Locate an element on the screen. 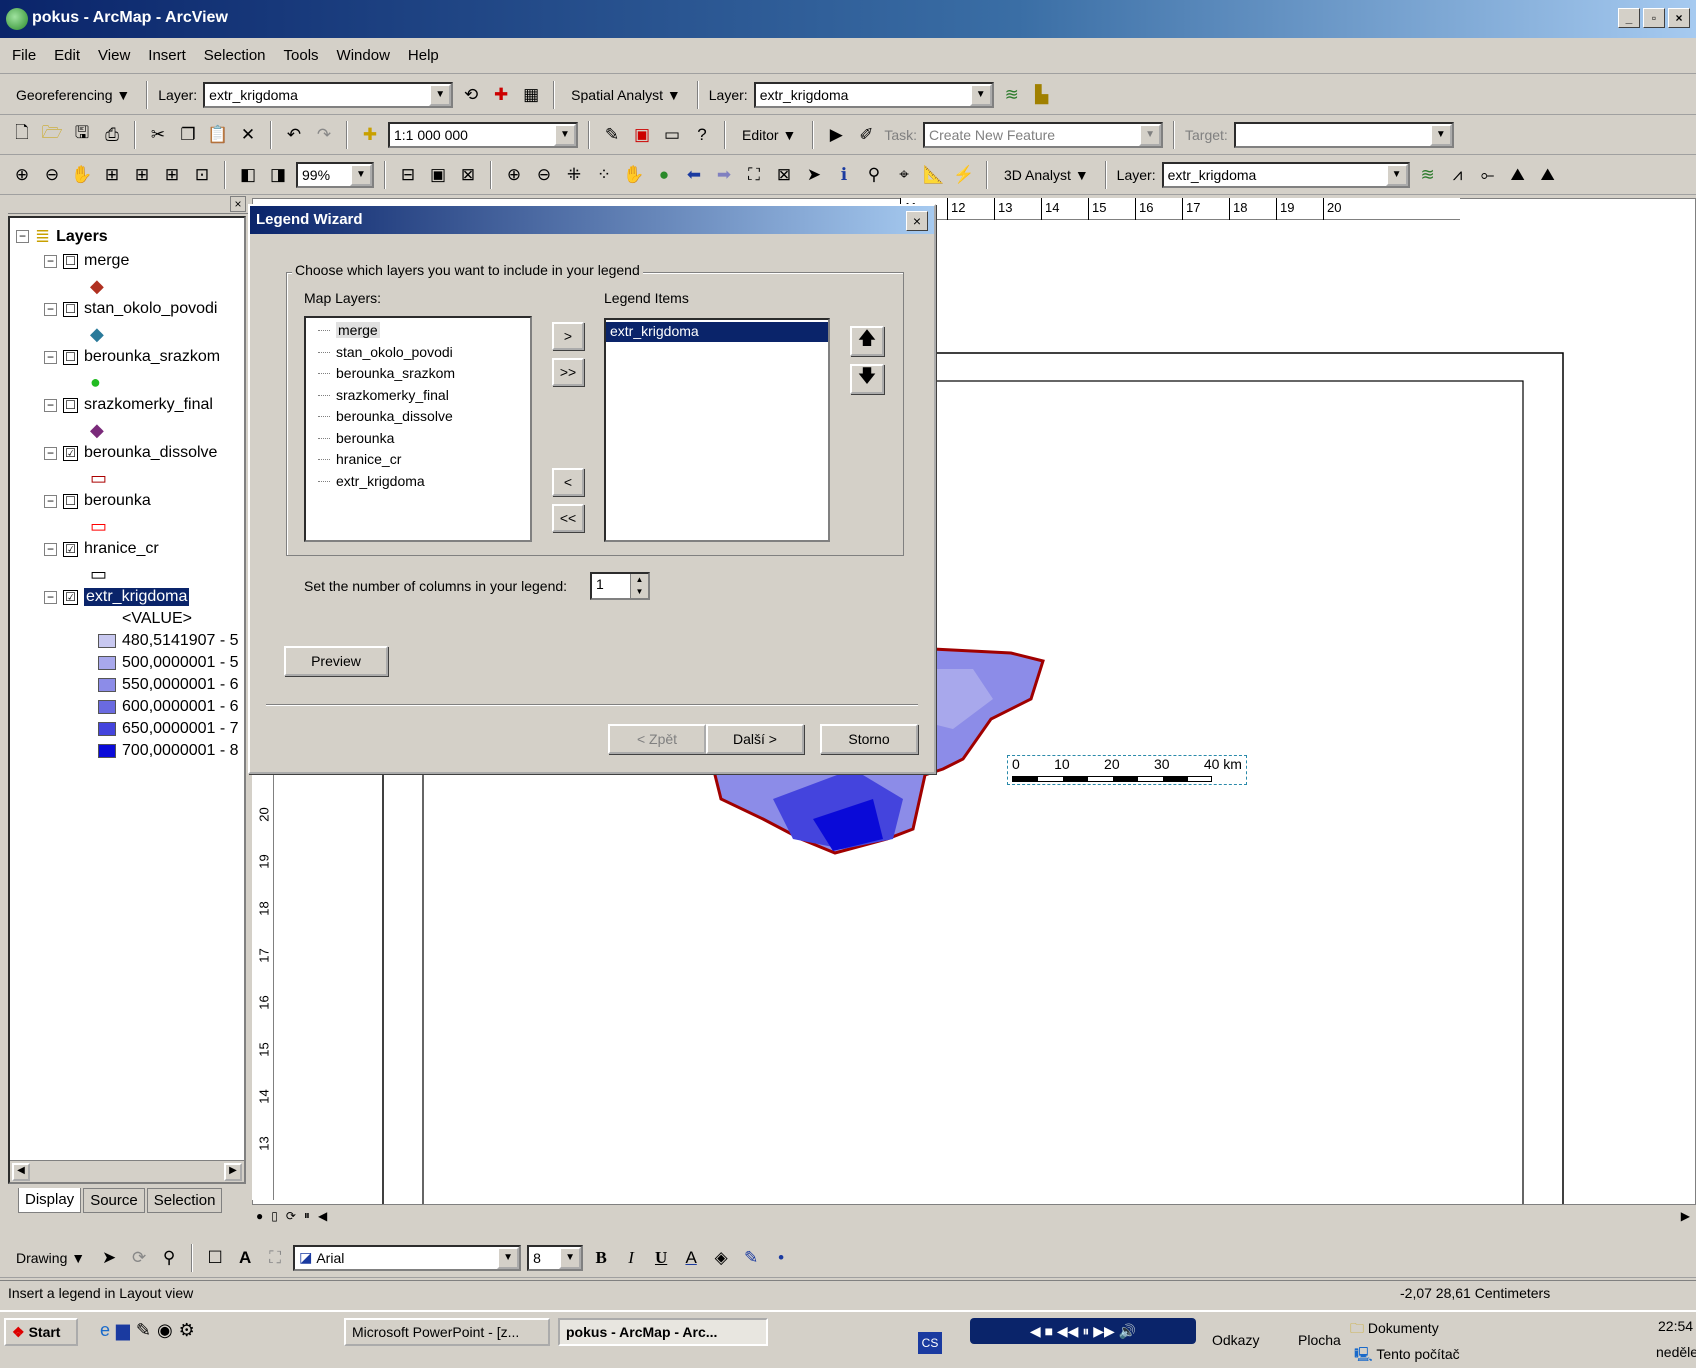  edit-vertices-icon: ⛶ is located at coordinates (275, 1258).